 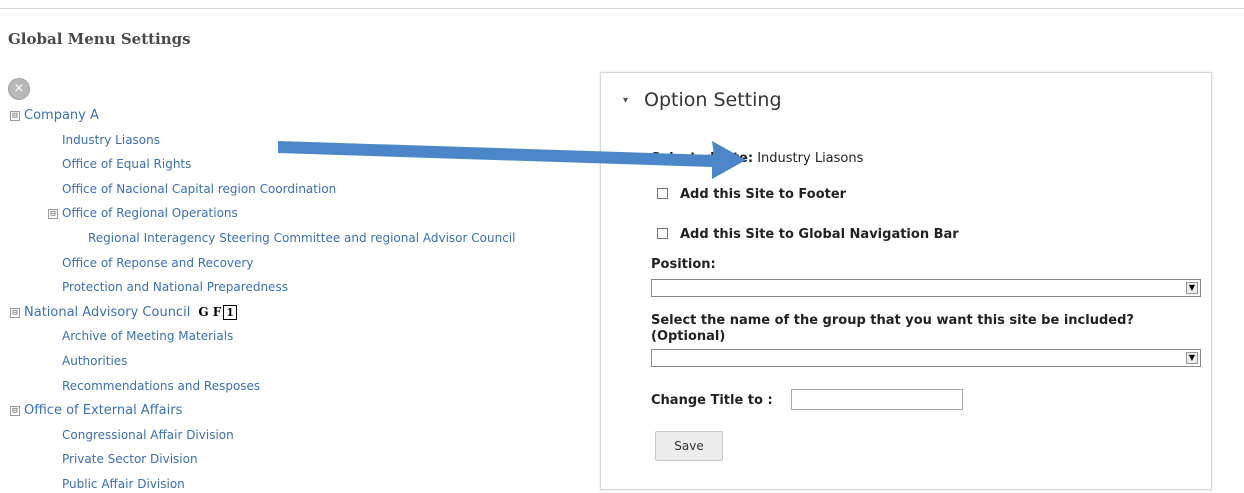 I want to click on add-nav-row: Add this Site to Global Navigation Bar, so click(x=808, y=234).